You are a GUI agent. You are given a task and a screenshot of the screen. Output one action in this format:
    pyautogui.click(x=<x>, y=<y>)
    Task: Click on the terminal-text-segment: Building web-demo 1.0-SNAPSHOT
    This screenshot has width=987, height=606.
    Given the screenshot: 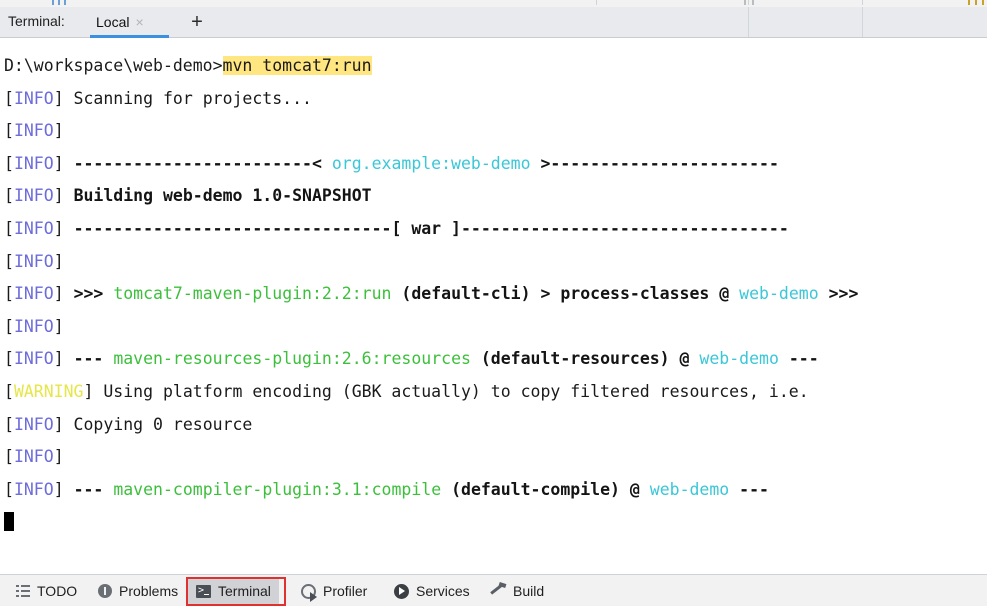 What is the action you would take?
    pyautogui.click(x=222, y=196)
    